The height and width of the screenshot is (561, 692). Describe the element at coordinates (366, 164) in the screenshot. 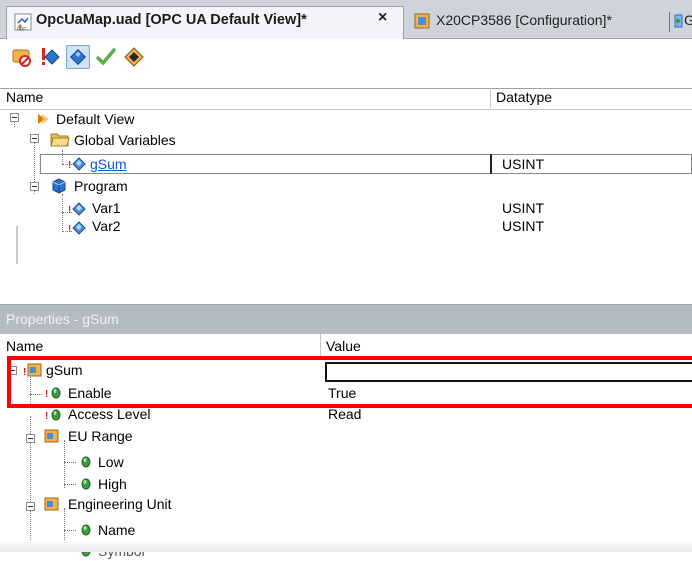

I see `selected-row-outline` at that location.